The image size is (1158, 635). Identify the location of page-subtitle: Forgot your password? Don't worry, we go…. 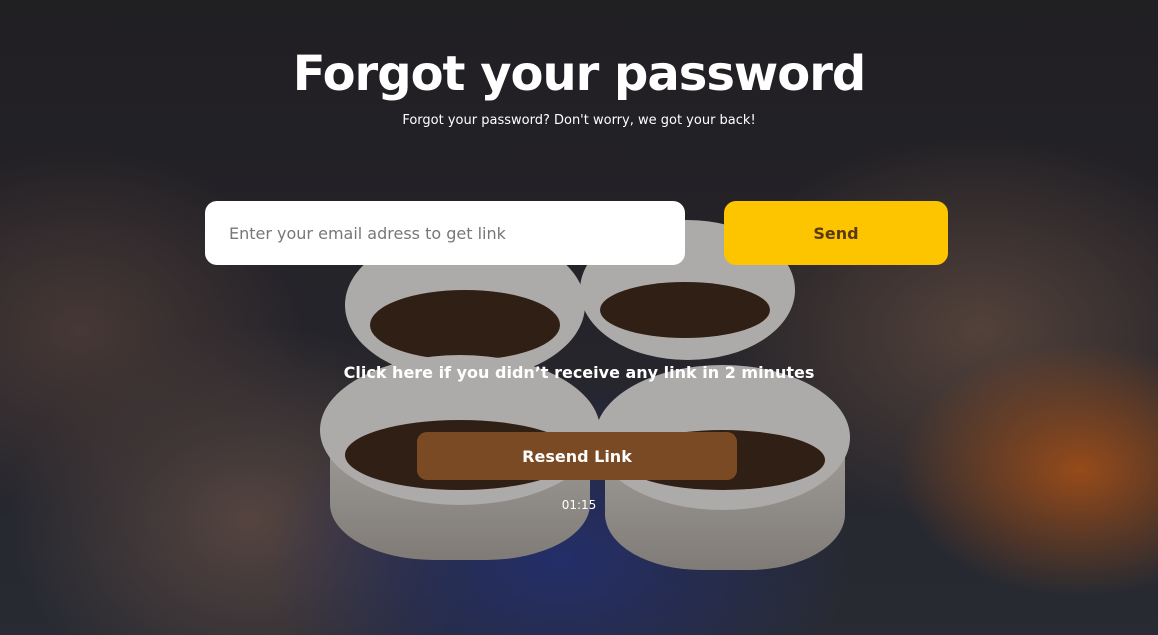
(579, 120).